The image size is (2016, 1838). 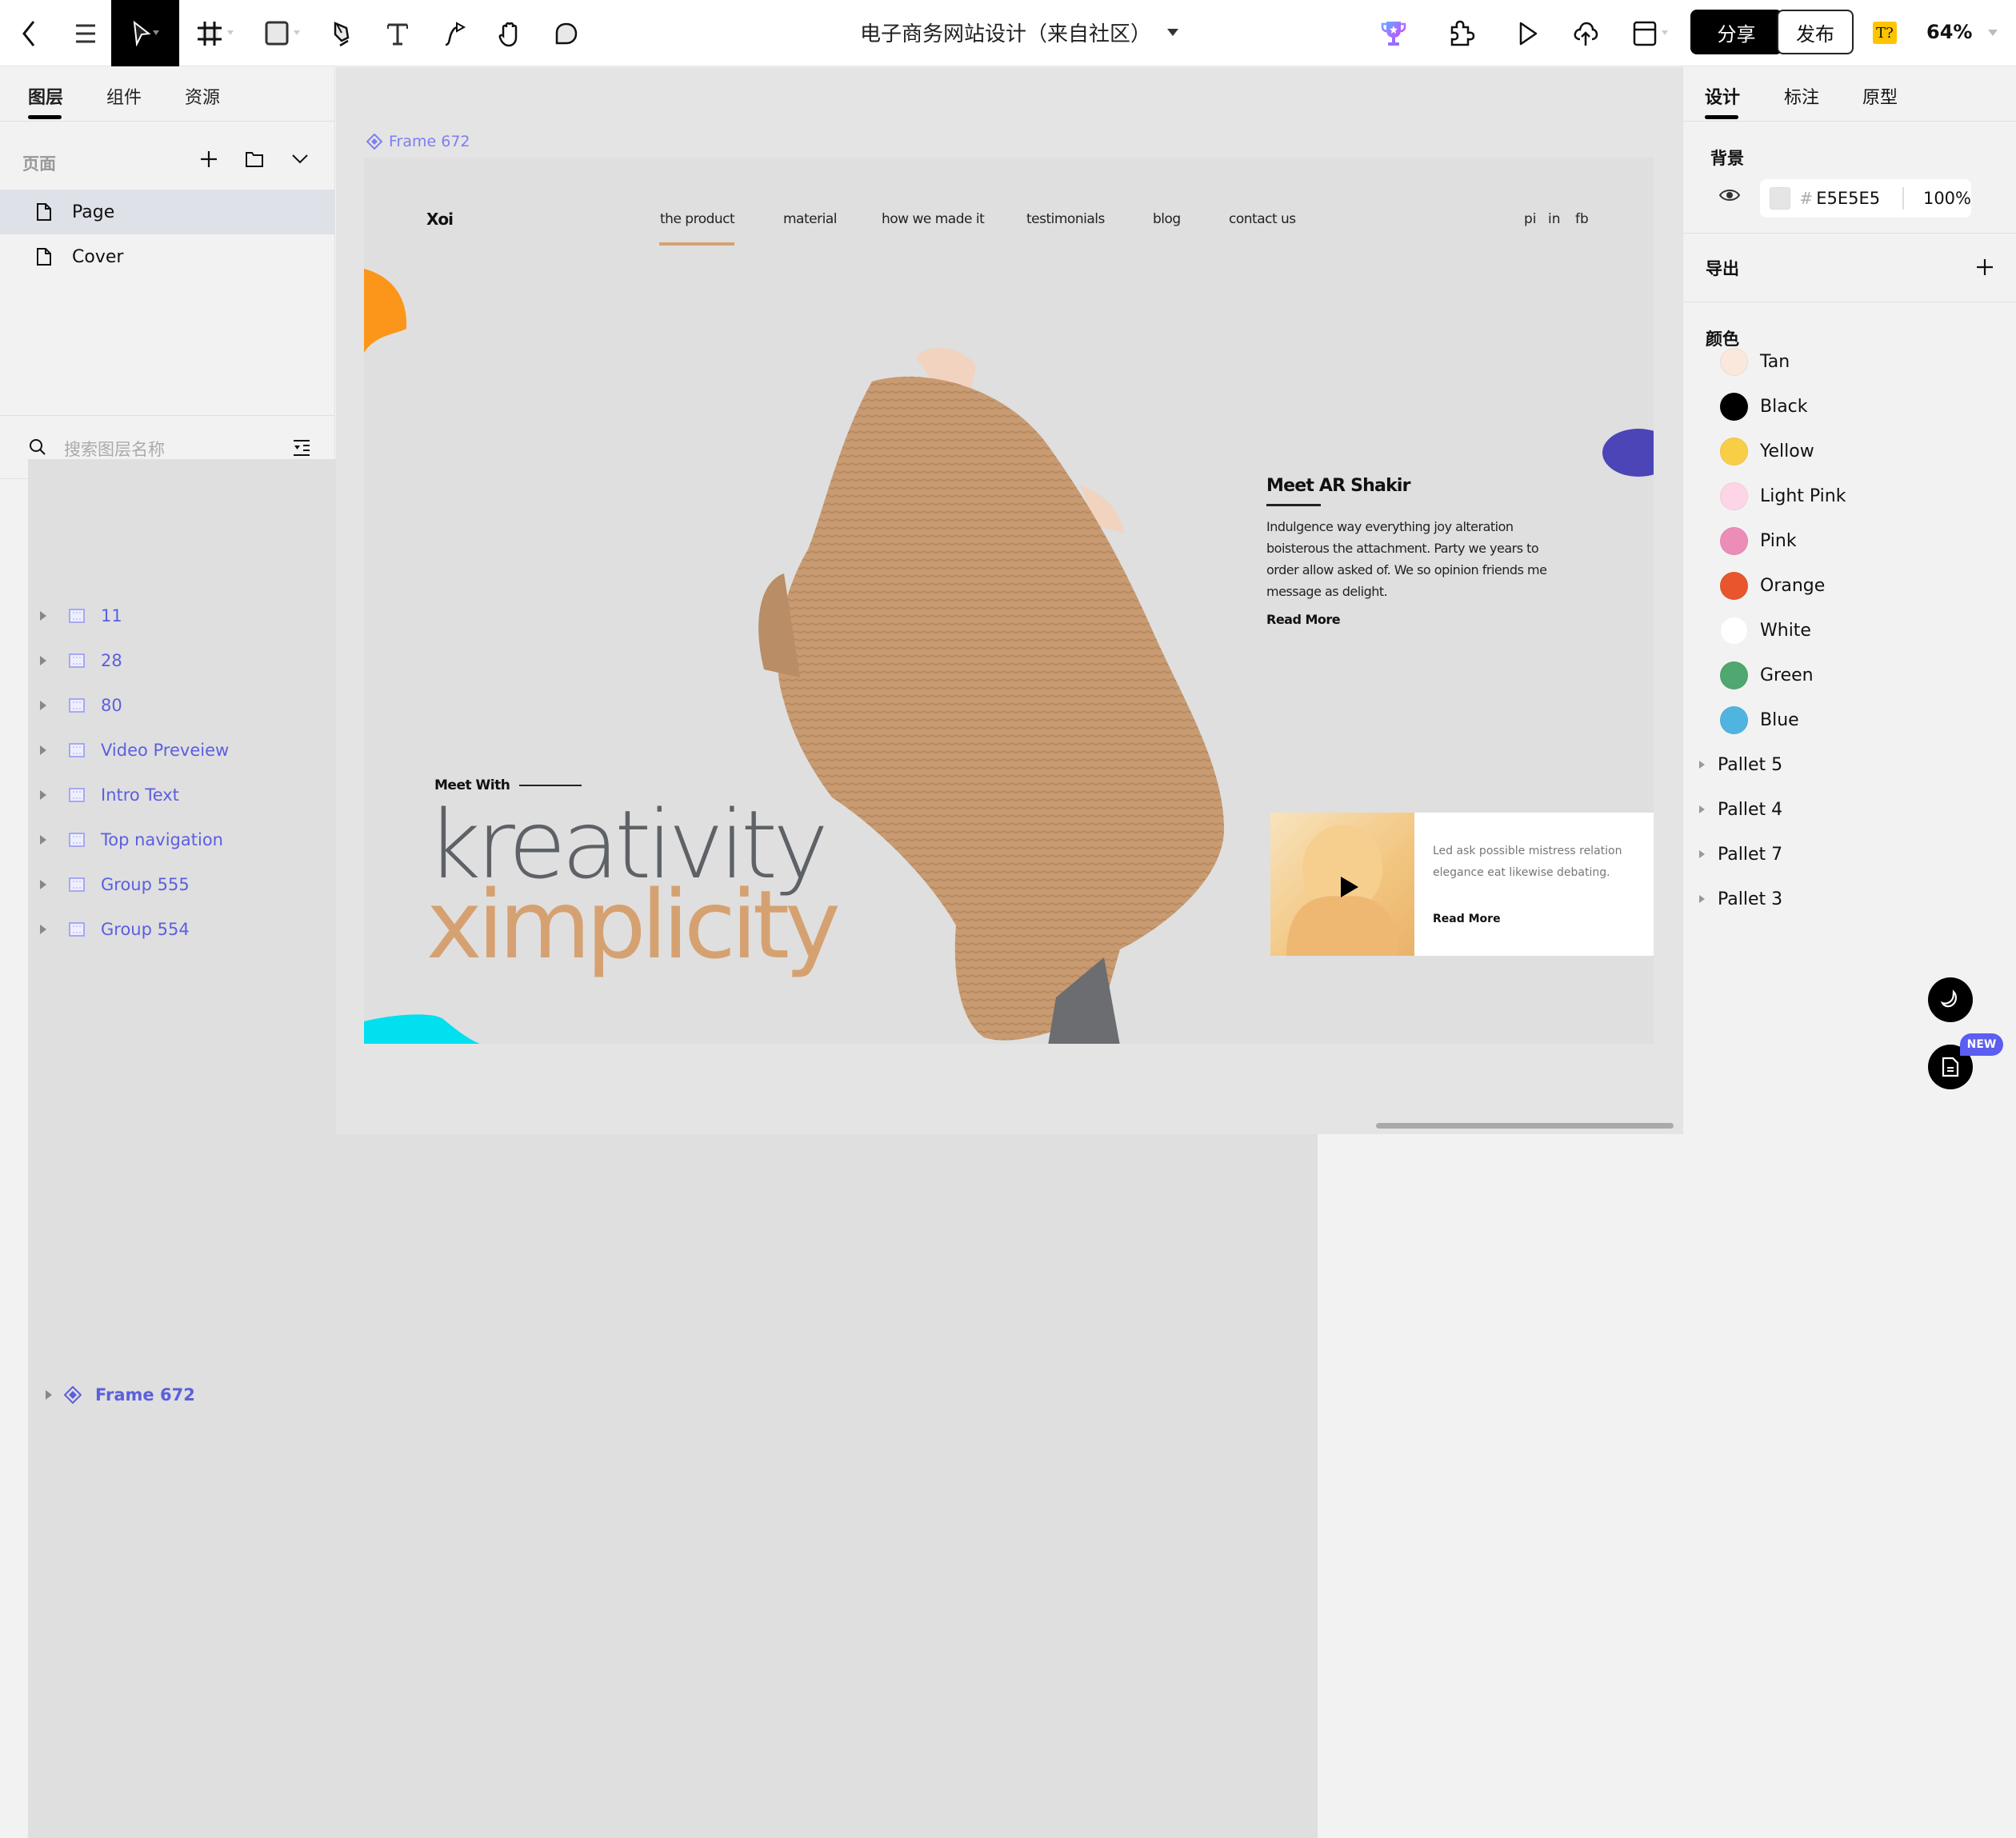 What do you see at coordinates (1767, 675) in the screenshot?
I see `color-style-item: Green` at bounding box center [1767, 675].